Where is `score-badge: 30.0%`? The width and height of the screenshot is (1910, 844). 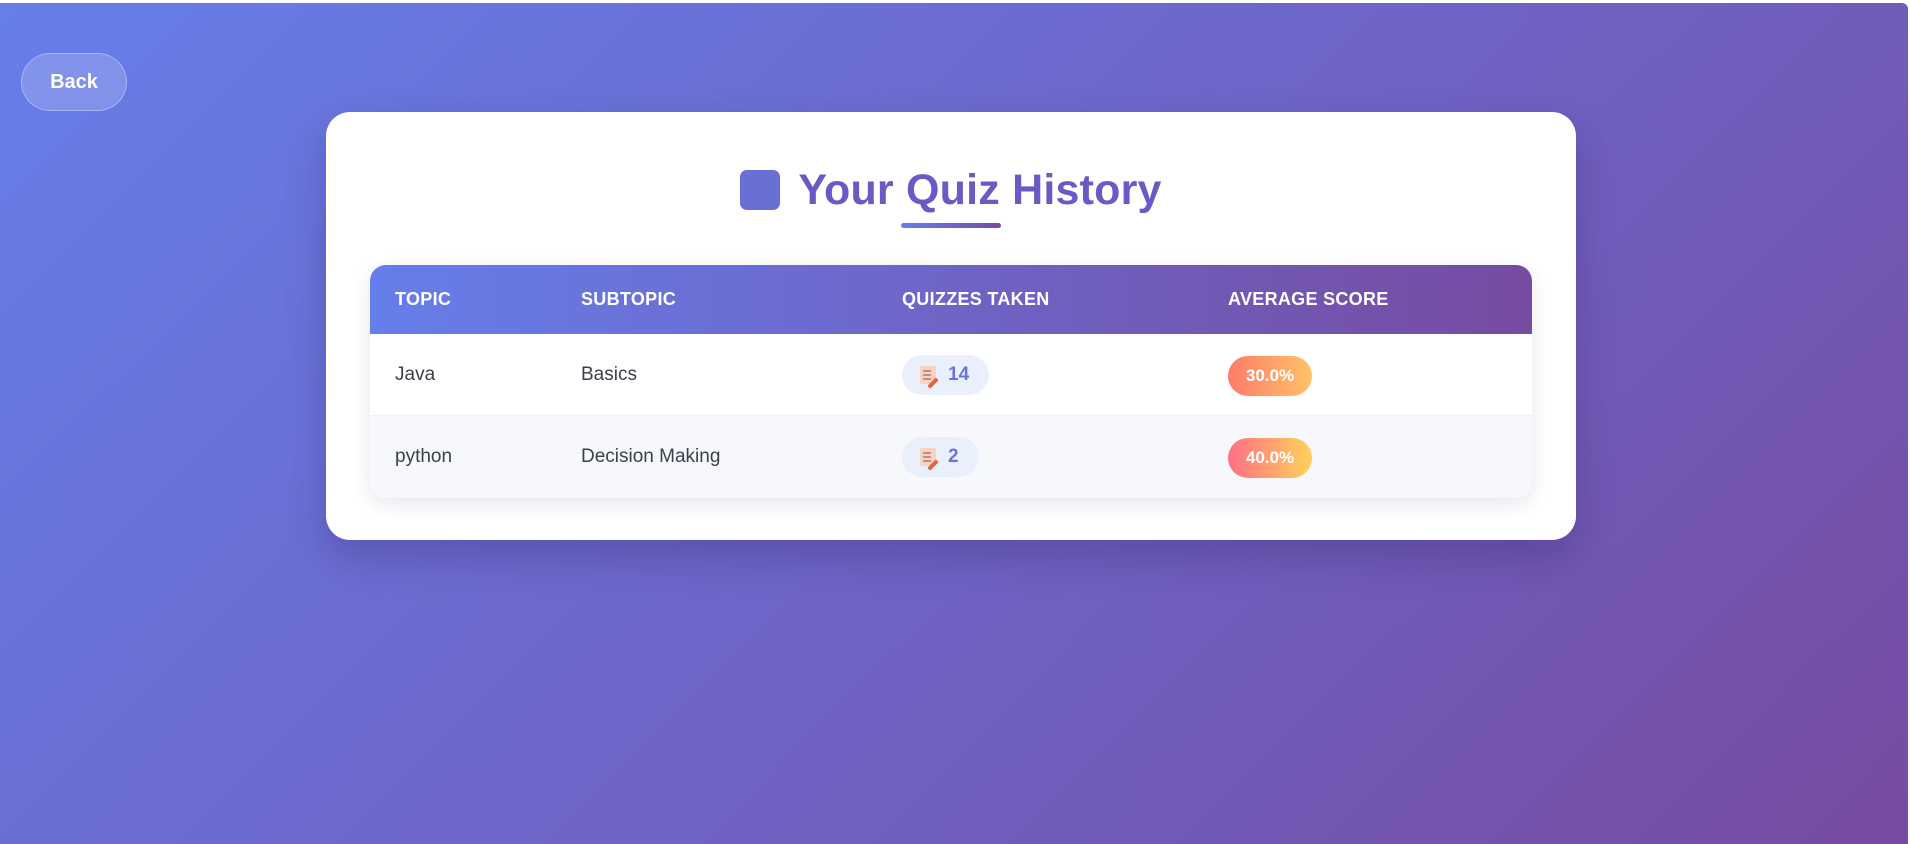 score-badge: 30.0% is located at coordinates (1270, 376).